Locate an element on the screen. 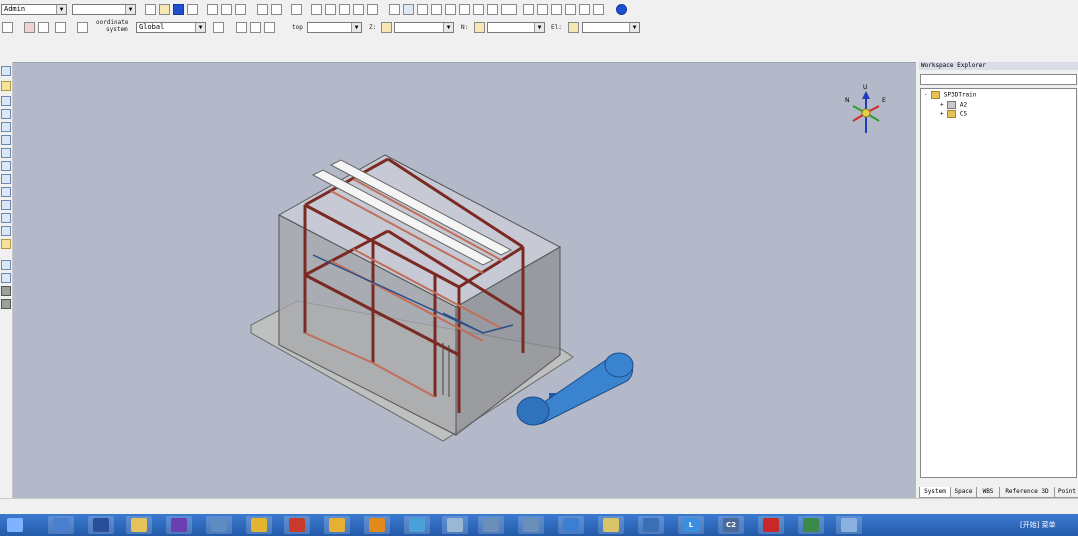 This screenshot has height=536, width=1078. volume-tool-icon is located at coordinates (6, 291).